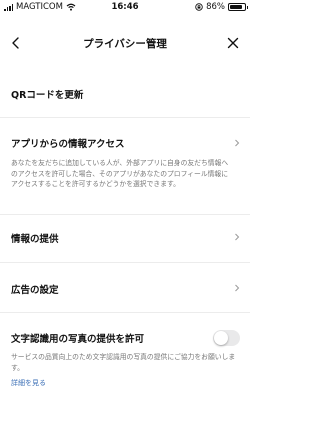 This screenshot has height=434, width=320. Describe the element at coordinates (68, 144) in the screenshot. I see `app-access-label: アプリからの情報アクセス` at that location.